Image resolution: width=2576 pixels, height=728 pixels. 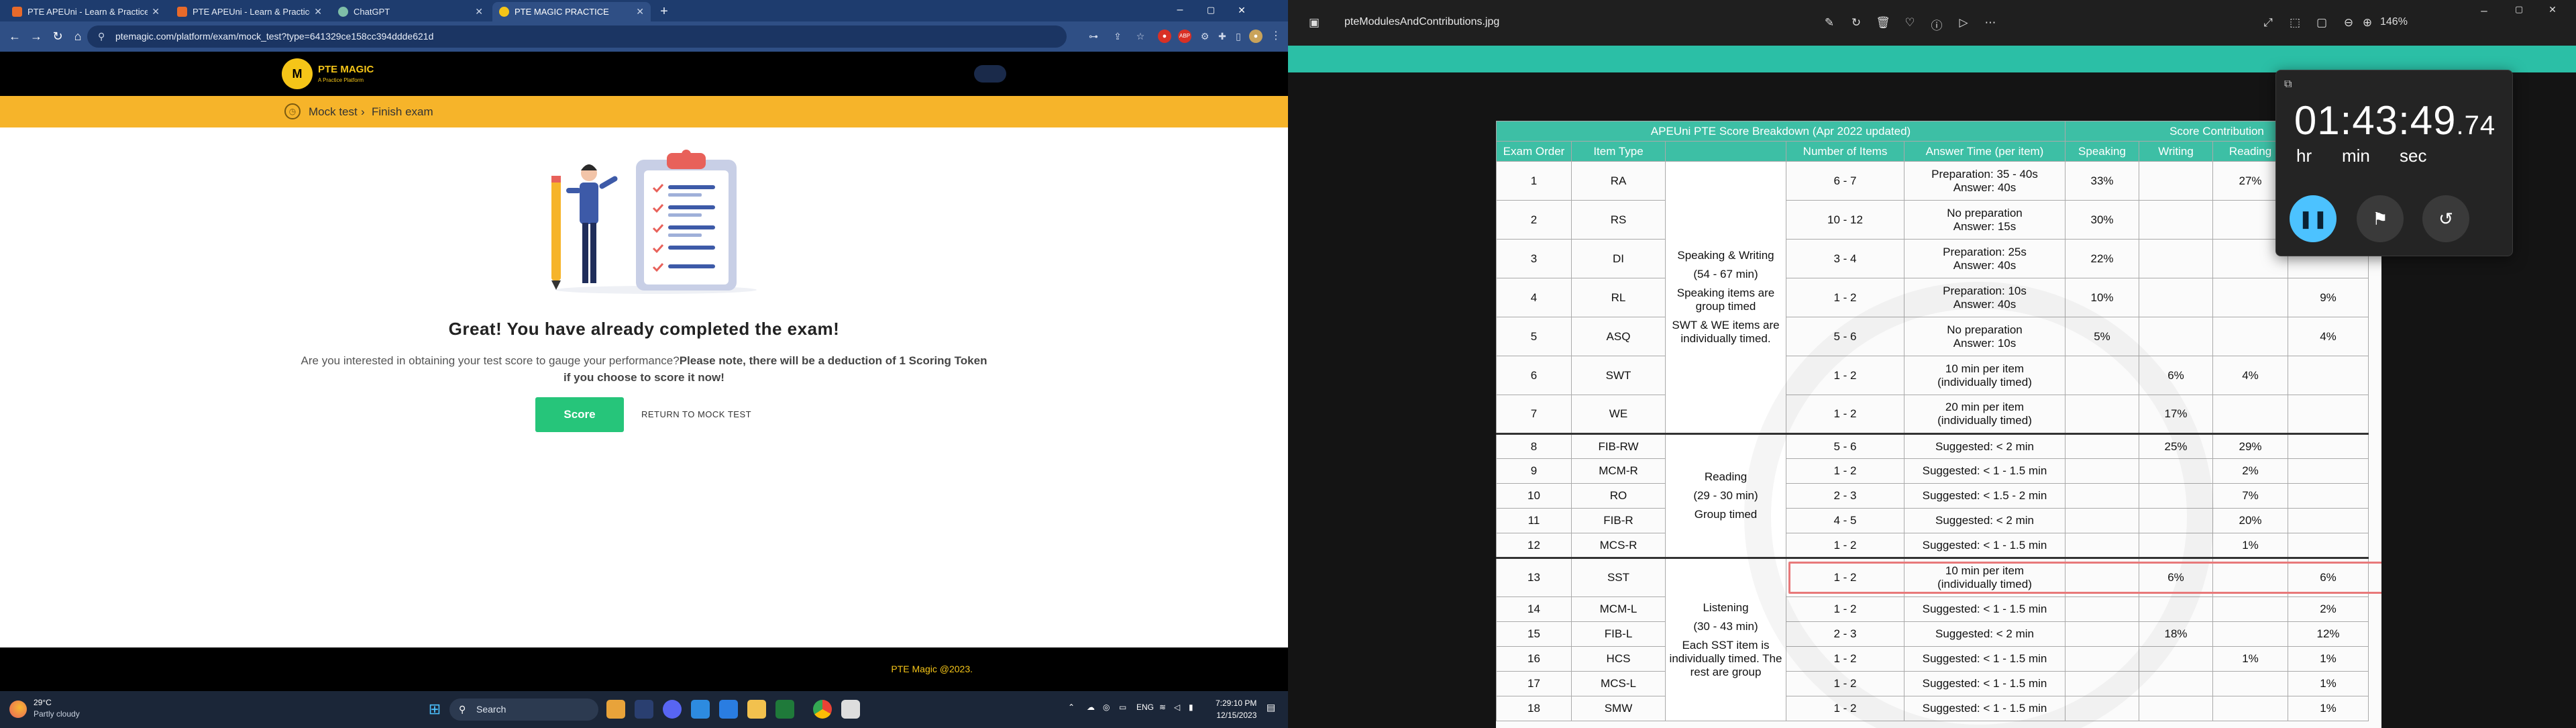 What do you see at coordinates (2313, 218) in the screenshot?
I see `pause-button: ❚❚` at bounding box center [2313, 218].